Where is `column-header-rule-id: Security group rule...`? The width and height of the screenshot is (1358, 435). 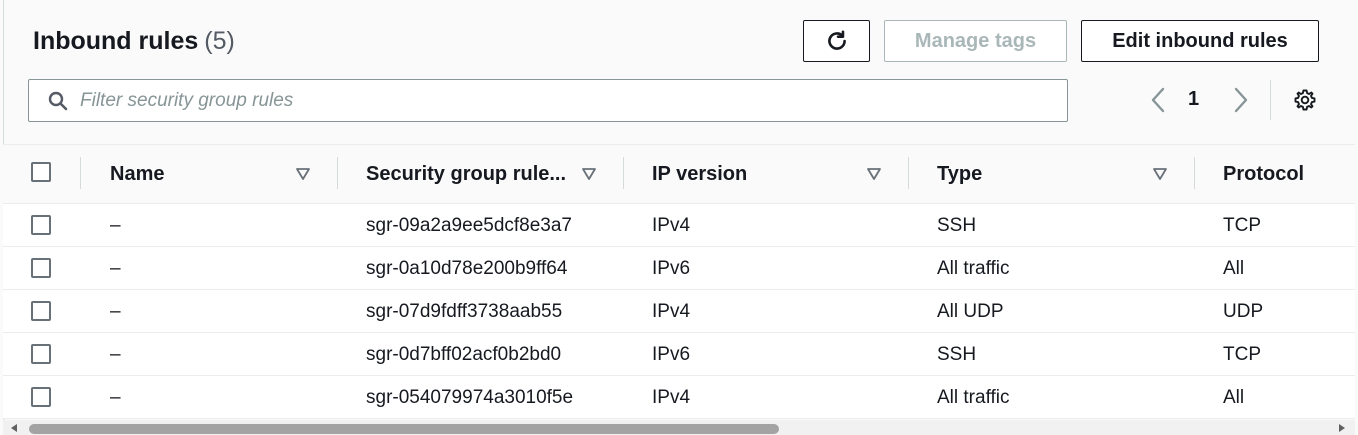
column-header-rule-id: Security group rule... is located at coordinates (466, 174).